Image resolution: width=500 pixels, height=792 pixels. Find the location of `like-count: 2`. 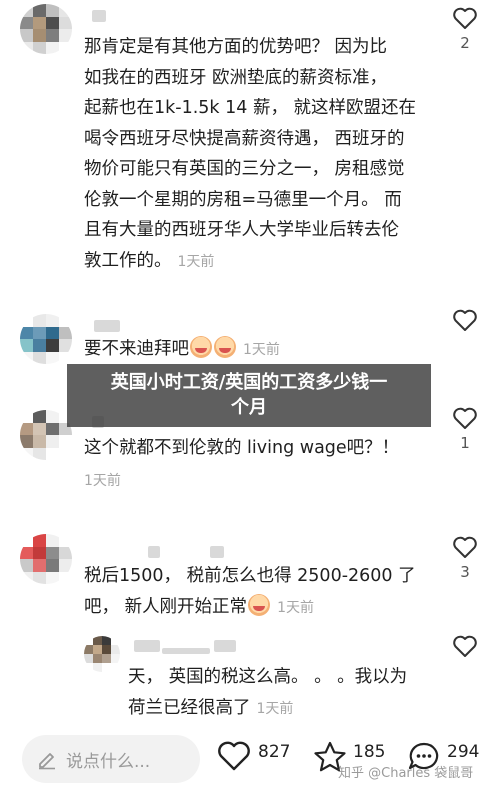

like-count: 2 is located at coordinates (465, 43).